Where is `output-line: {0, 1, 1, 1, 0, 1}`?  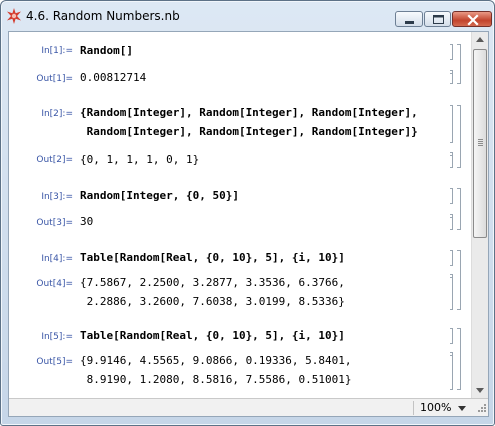 output-line: {0, 1, 1, 1, 0, 1} is located at coordinates (139, 159).